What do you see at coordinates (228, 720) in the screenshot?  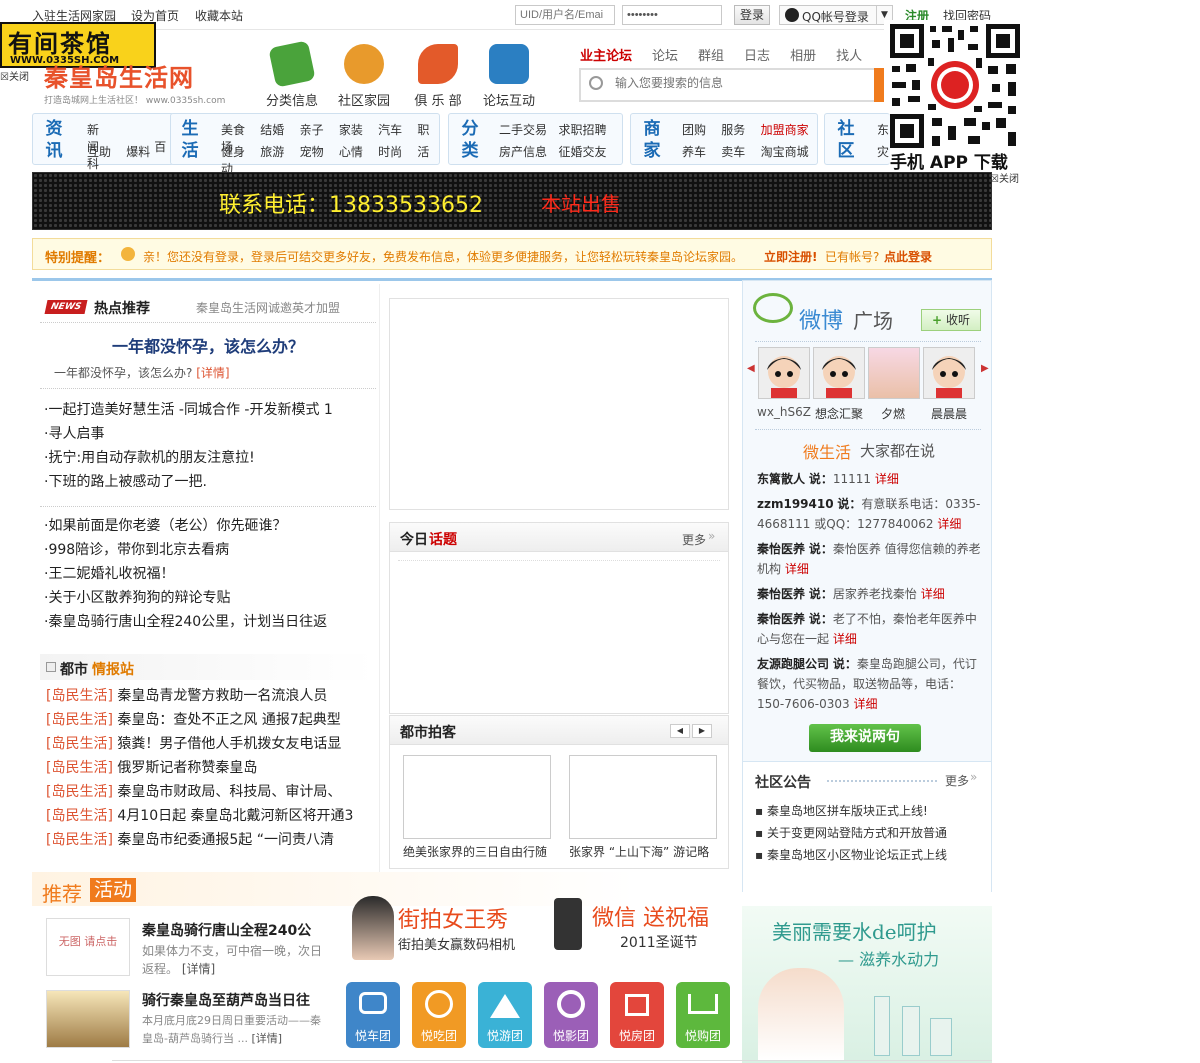 I see `list-item: 秦皇岛：查处不正之风 通报7起典型` at bounding box center [228, 720].